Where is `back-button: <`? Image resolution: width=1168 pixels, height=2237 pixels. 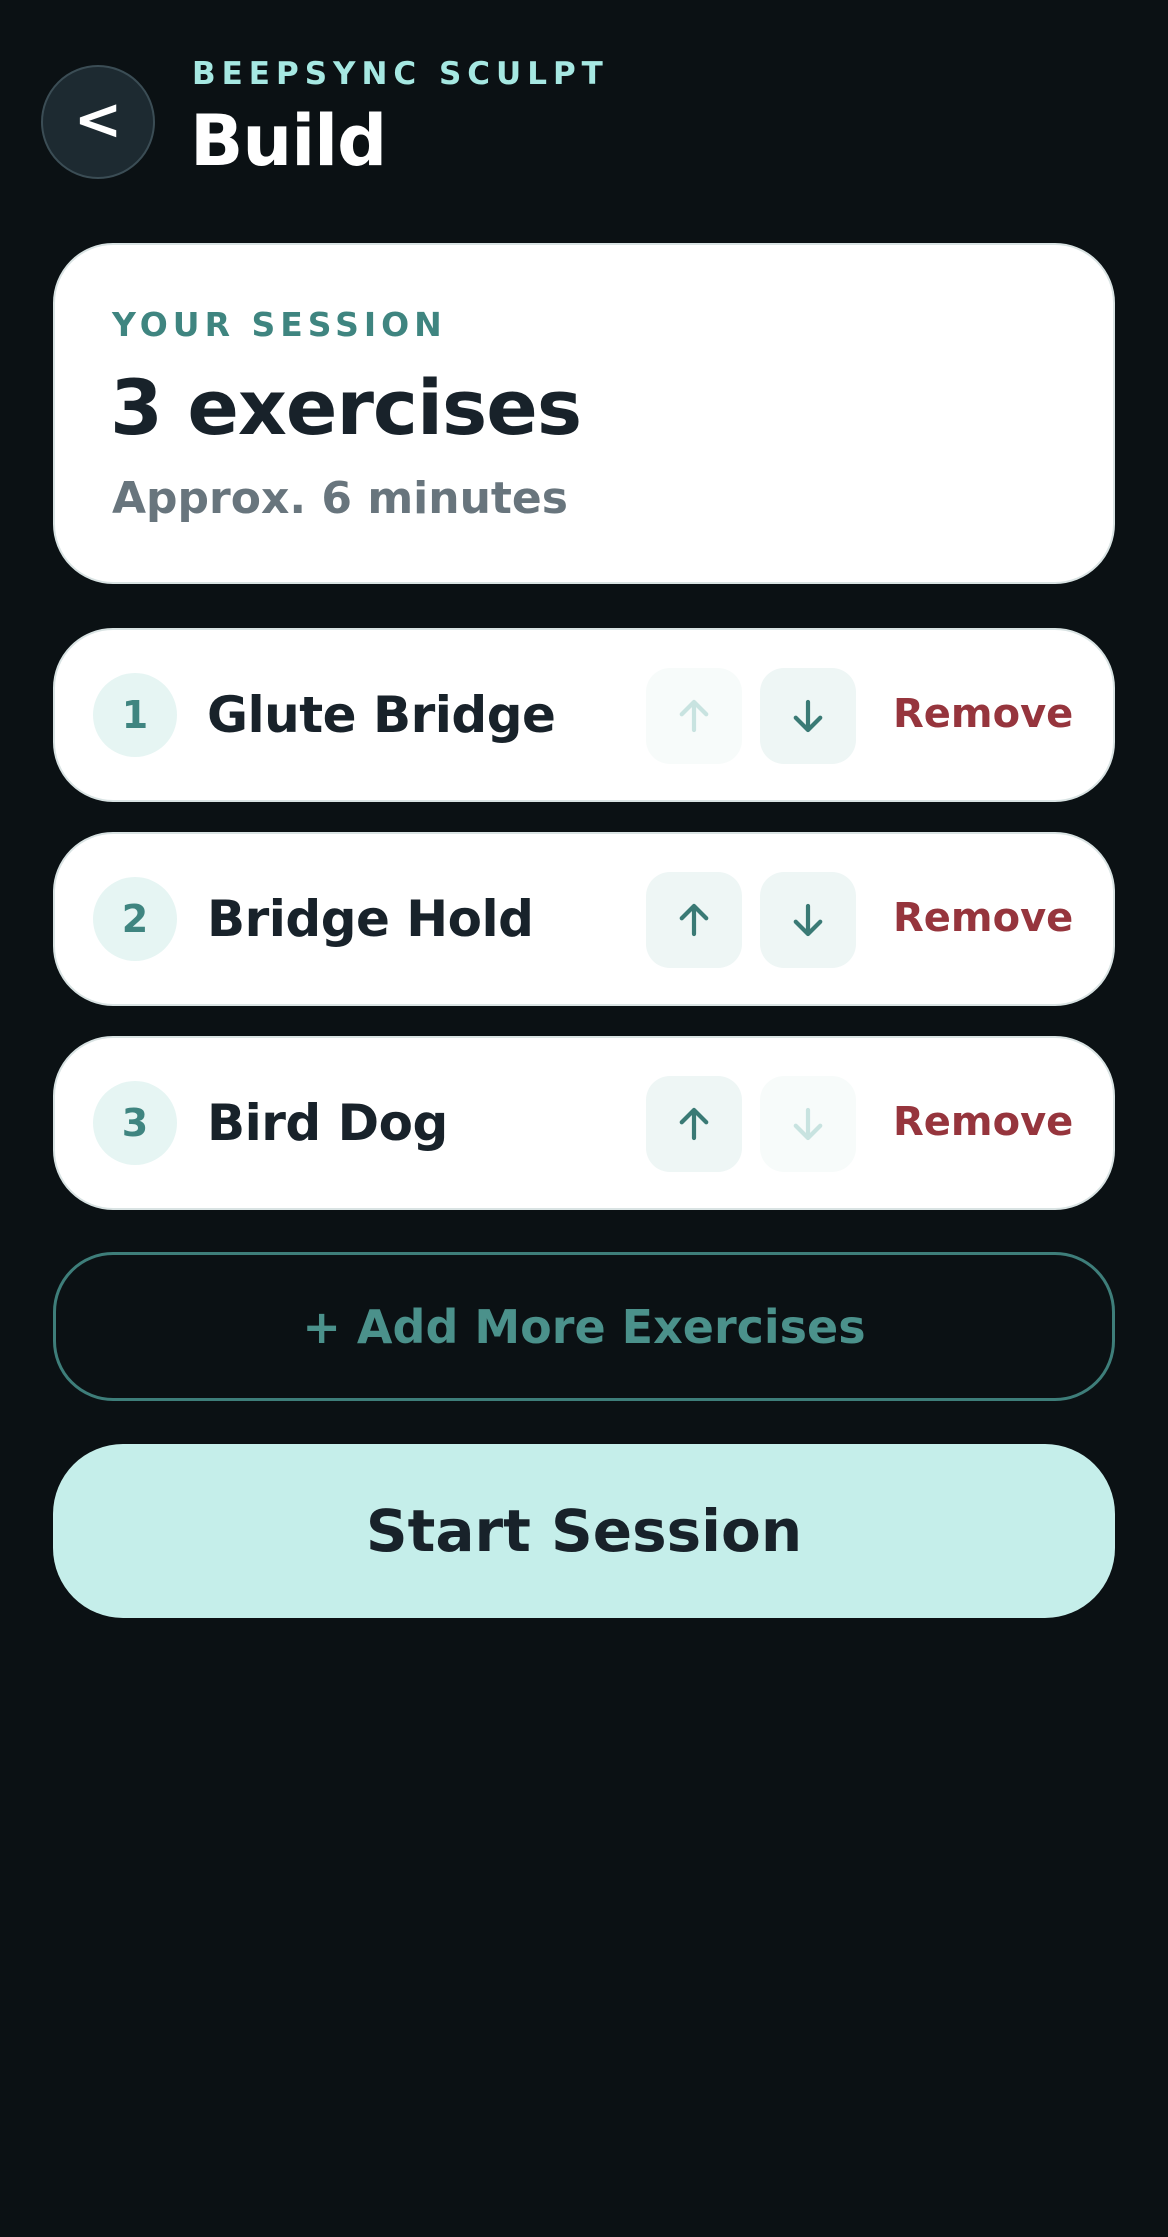 back-button: < is located at coordinates (98, 122).